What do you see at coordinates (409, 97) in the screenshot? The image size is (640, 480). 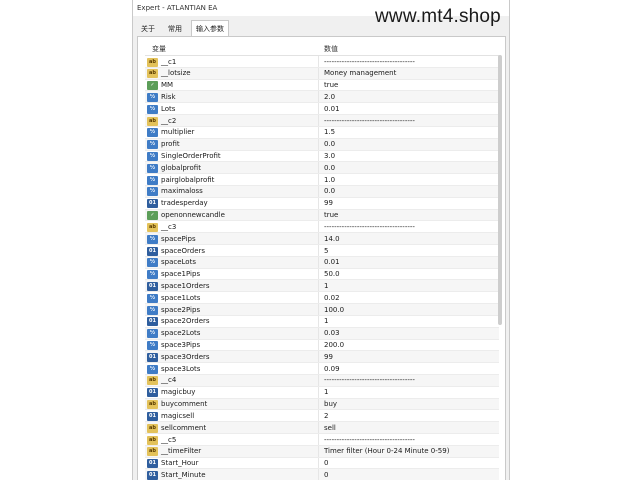 I see `parameter-value: 2.0` at bounding box center [409, 97].